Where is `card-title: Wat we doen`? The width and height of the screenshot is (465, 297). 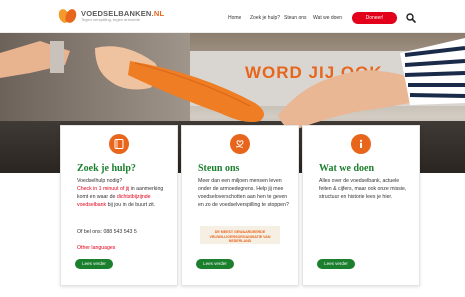 card-title: Wat we doen is located at coordinates (346, 168).